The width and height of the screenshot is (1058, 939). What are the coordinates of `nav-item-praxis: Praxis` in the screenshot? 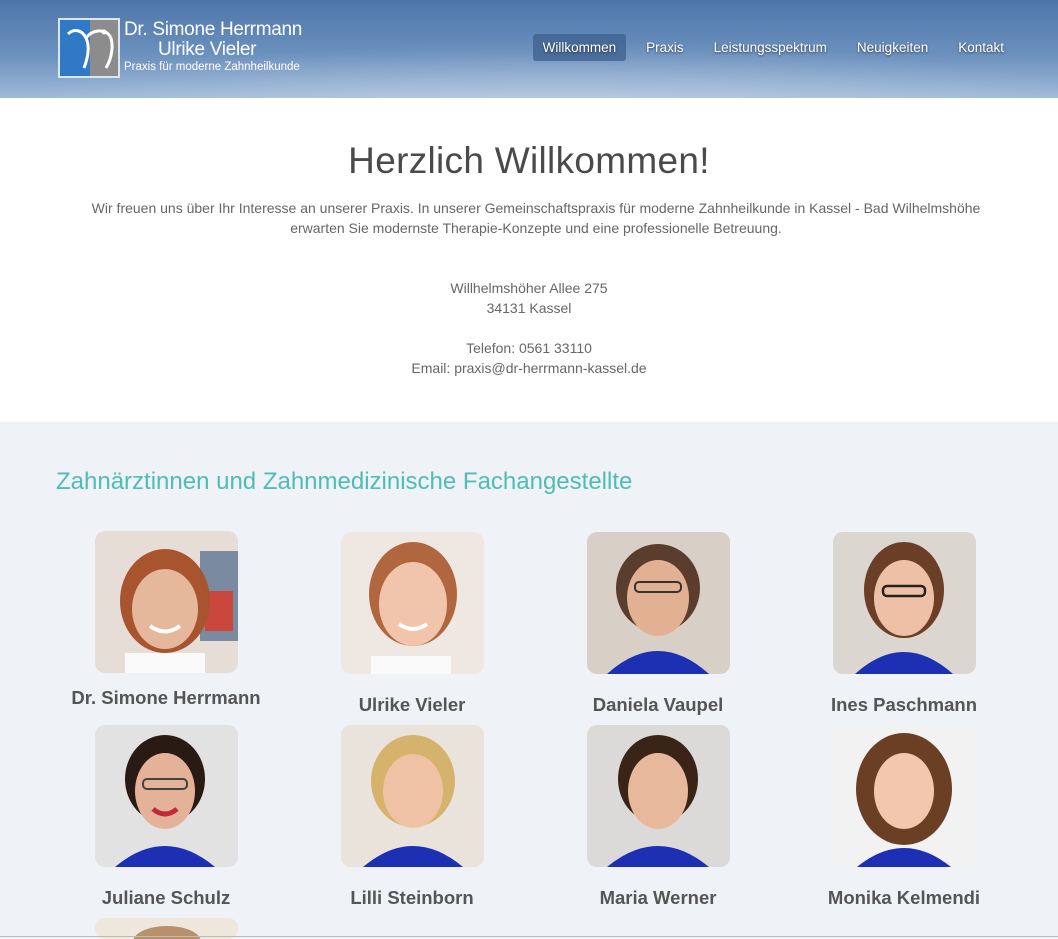 It's located at (665, 47).